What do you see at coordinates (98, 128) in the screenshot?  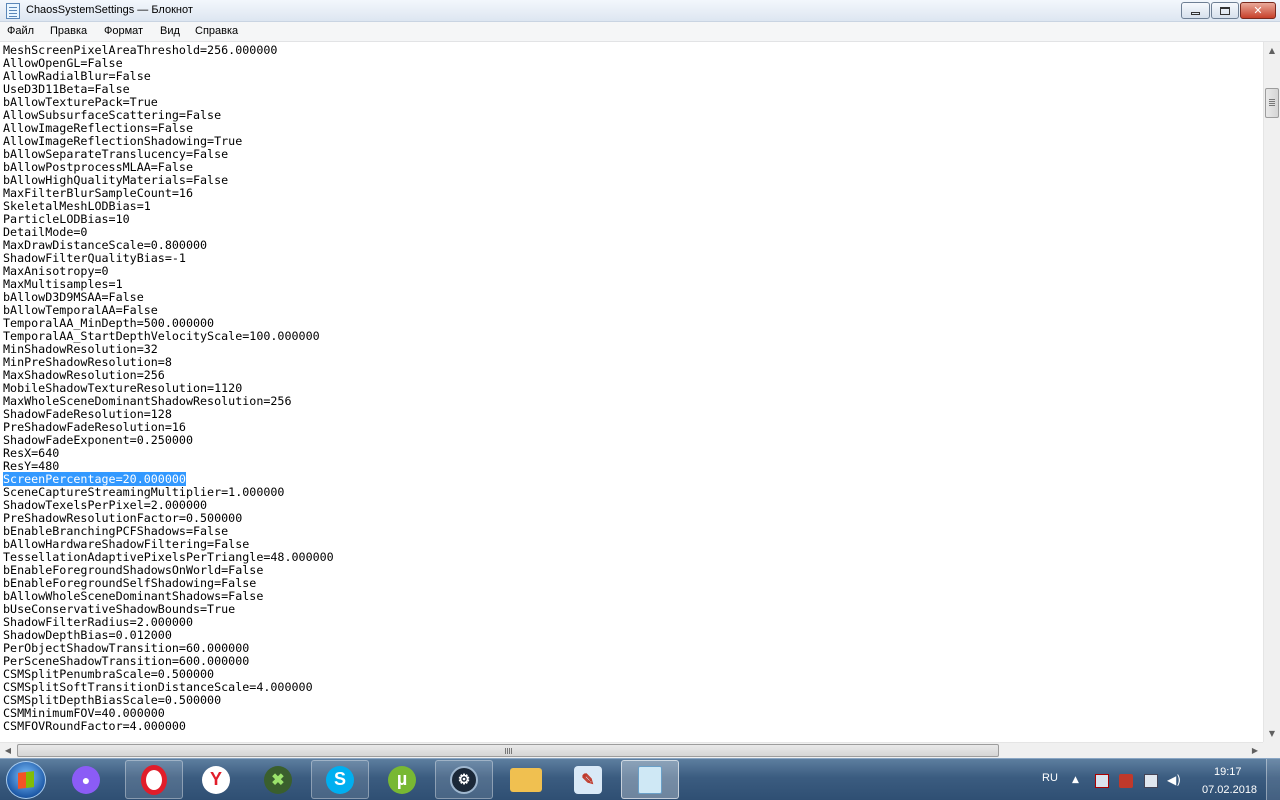 I see `text-line-content: AllowImageReflections=False` at bounding box center [98, 128].